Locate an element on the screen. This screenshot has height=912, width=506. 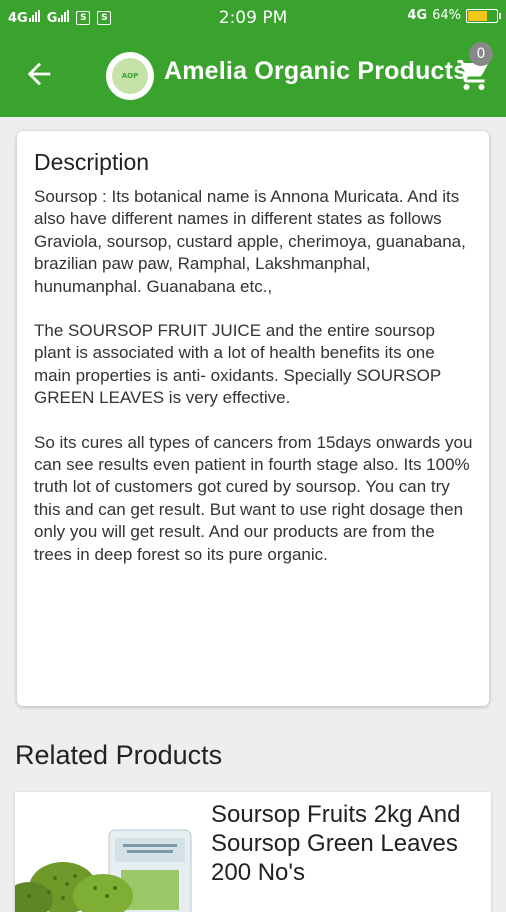
related-products-heading: Related Products is located at coordinates (119, 755).